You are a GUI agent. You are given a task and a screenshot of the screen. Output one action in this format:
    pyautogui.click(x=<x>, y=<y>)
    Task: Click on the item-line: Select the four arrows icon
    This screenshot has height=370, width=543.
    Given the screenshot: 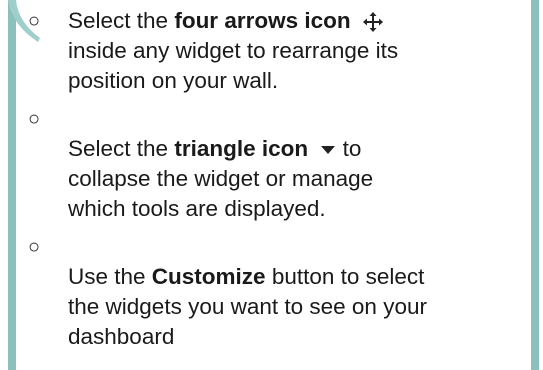 What is the action you would take?
    pyautogui.click(x=298, y=21)
    